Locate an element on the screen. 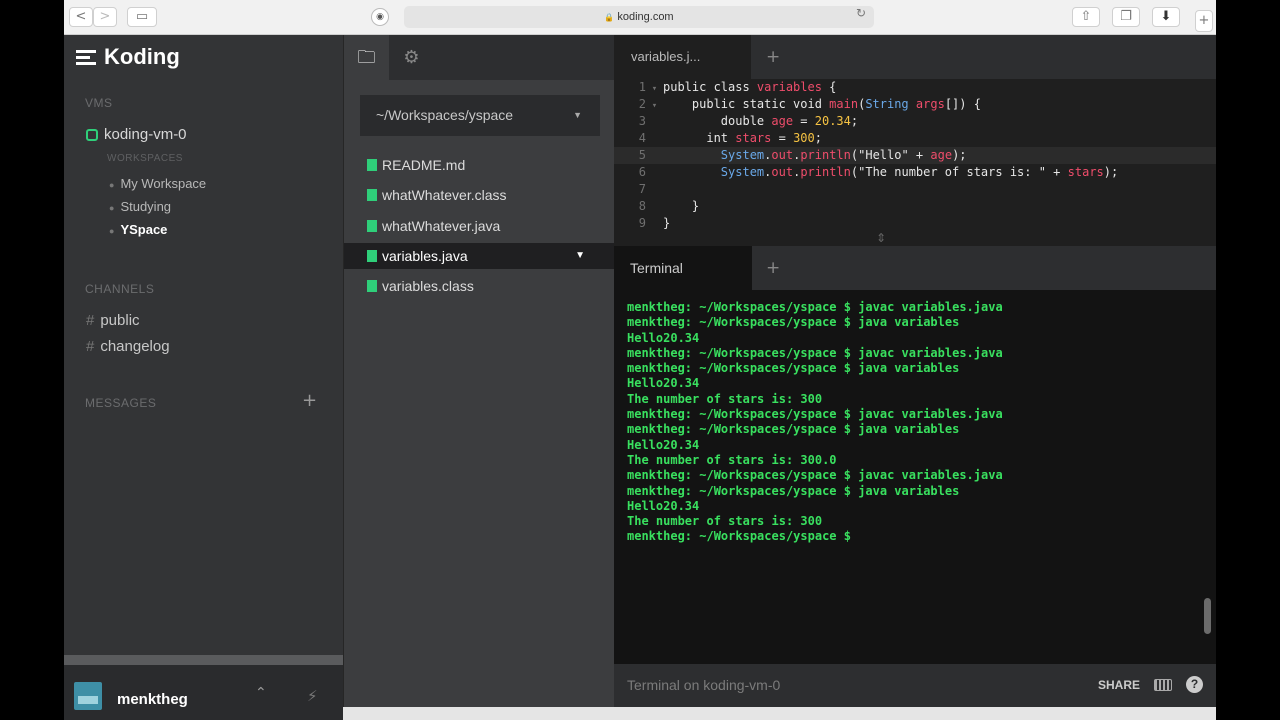 The width and height of the screenshot is (1280, 720). new-tab-icon: + is located at coordinates (1204, 21).